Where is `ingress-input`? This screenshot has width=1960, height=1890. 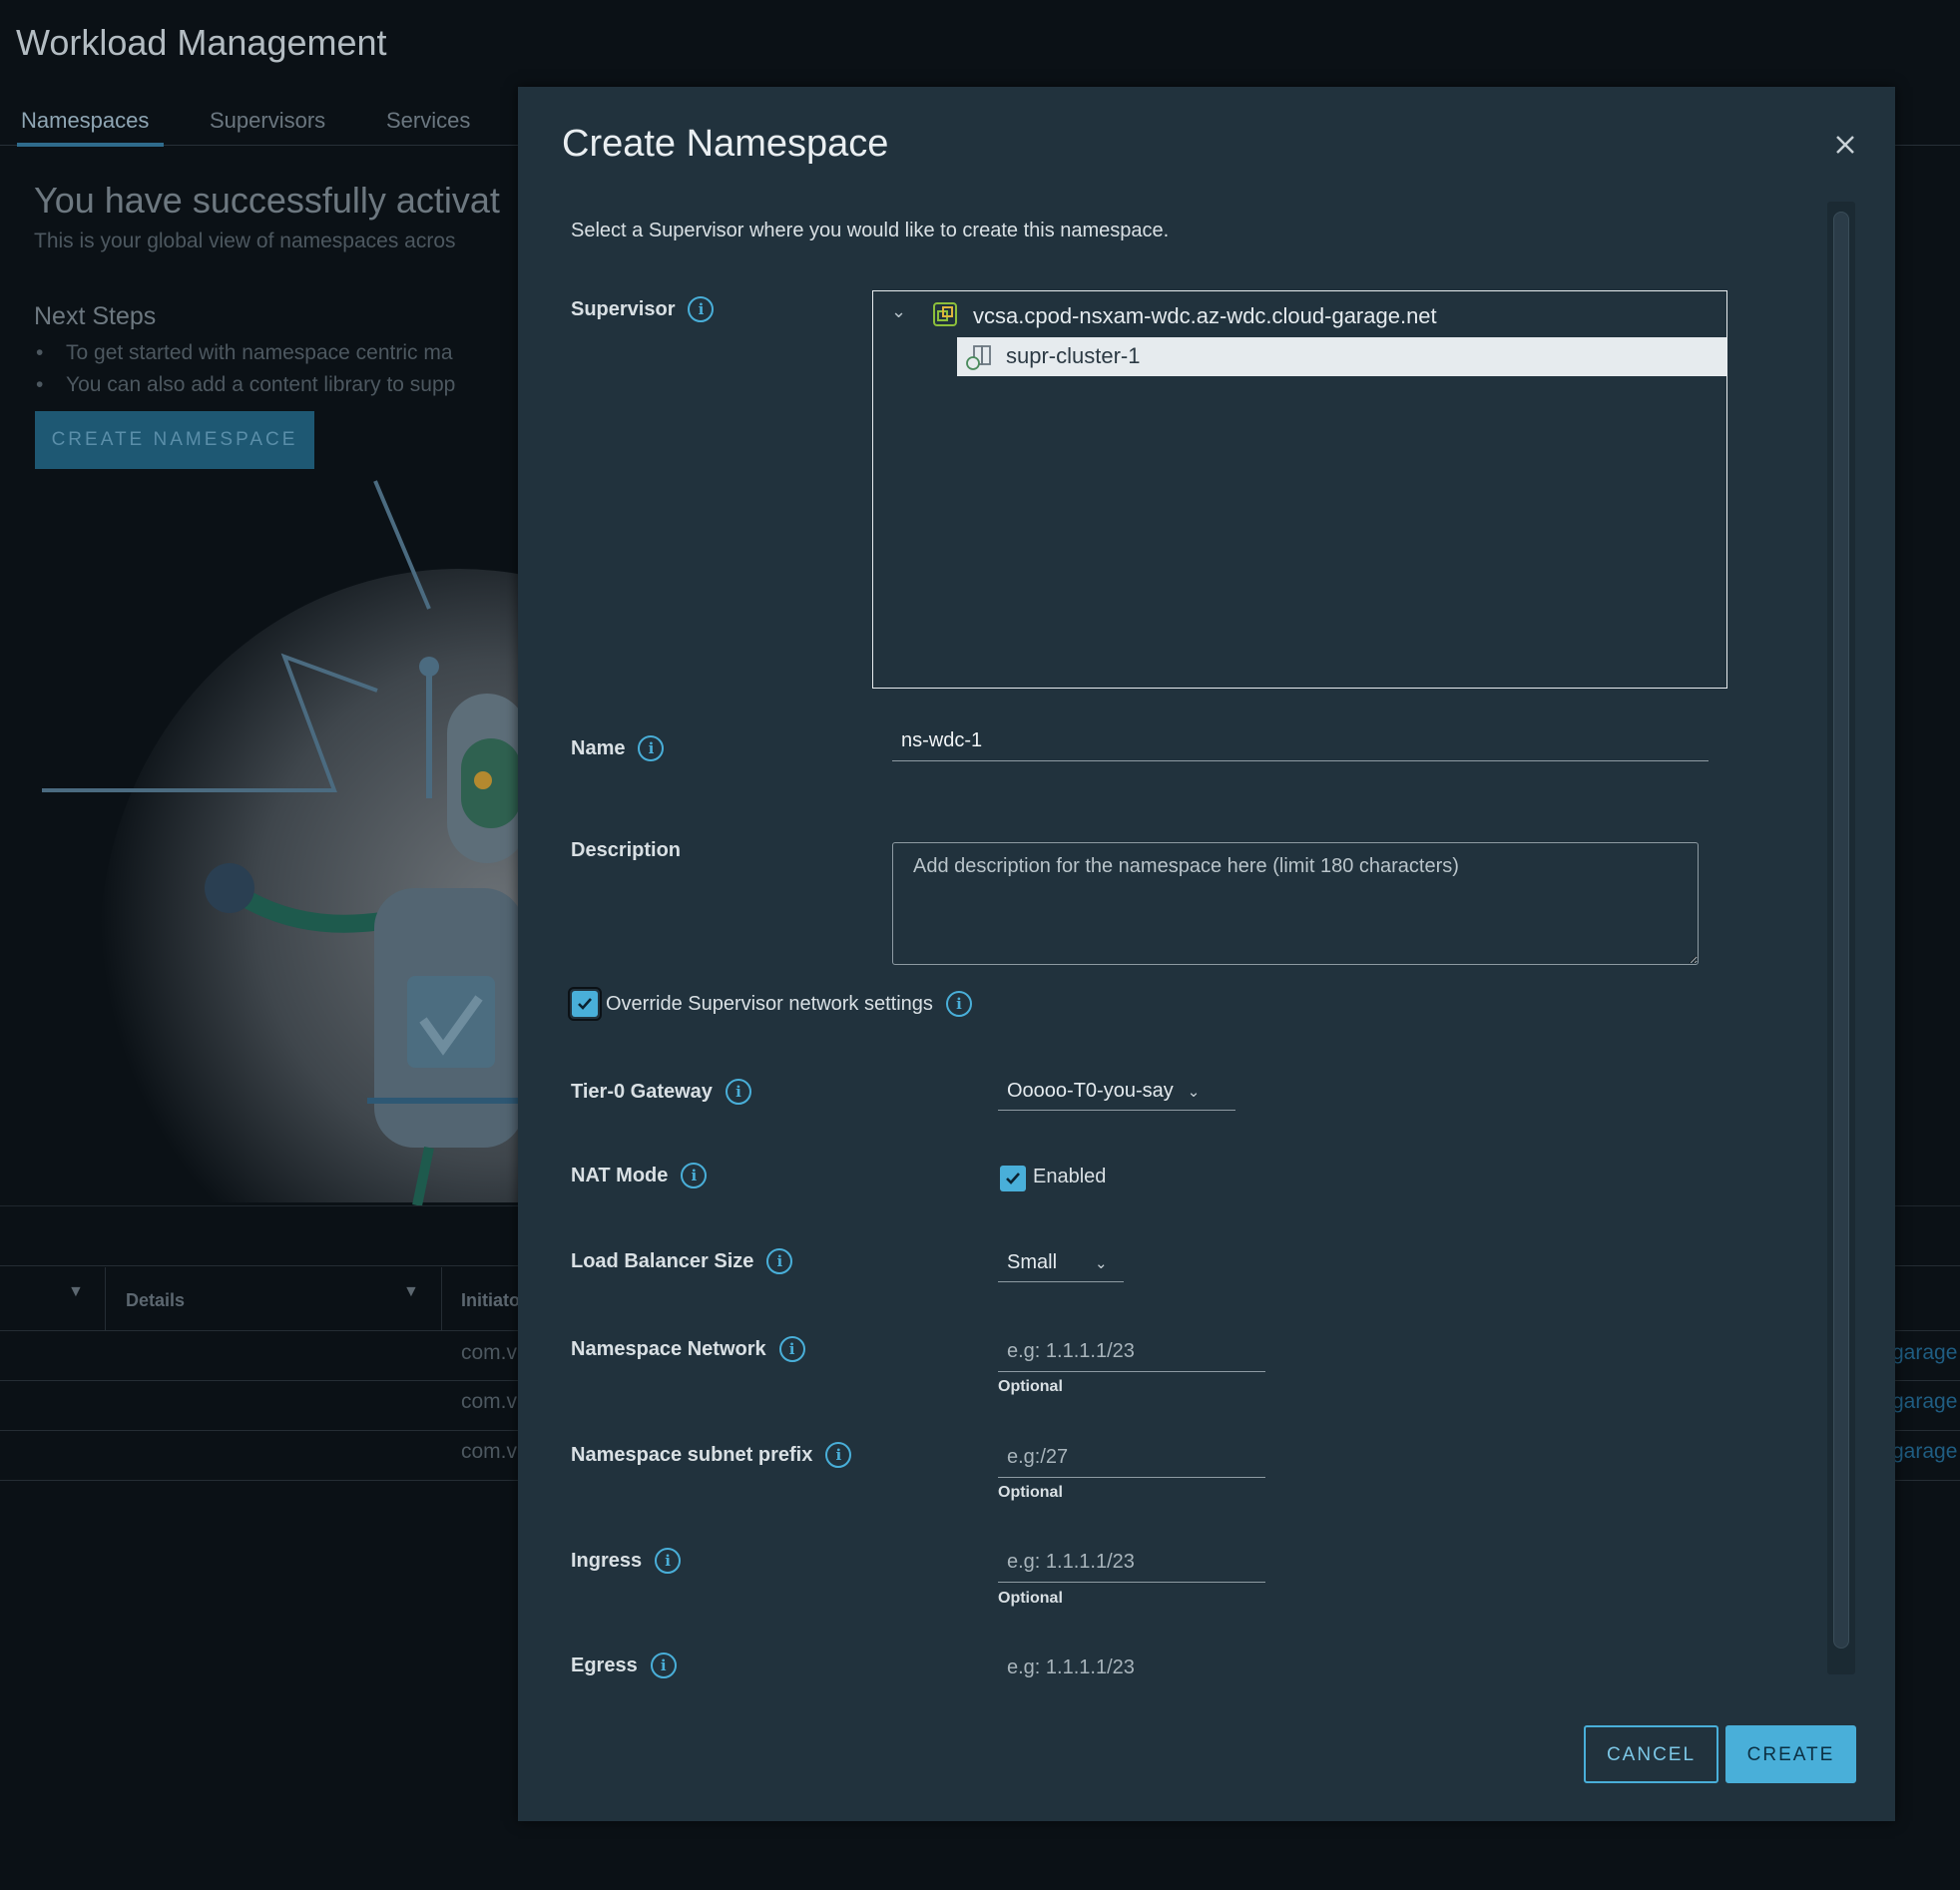
ingress-input is located at coordinates (1131, 1563).